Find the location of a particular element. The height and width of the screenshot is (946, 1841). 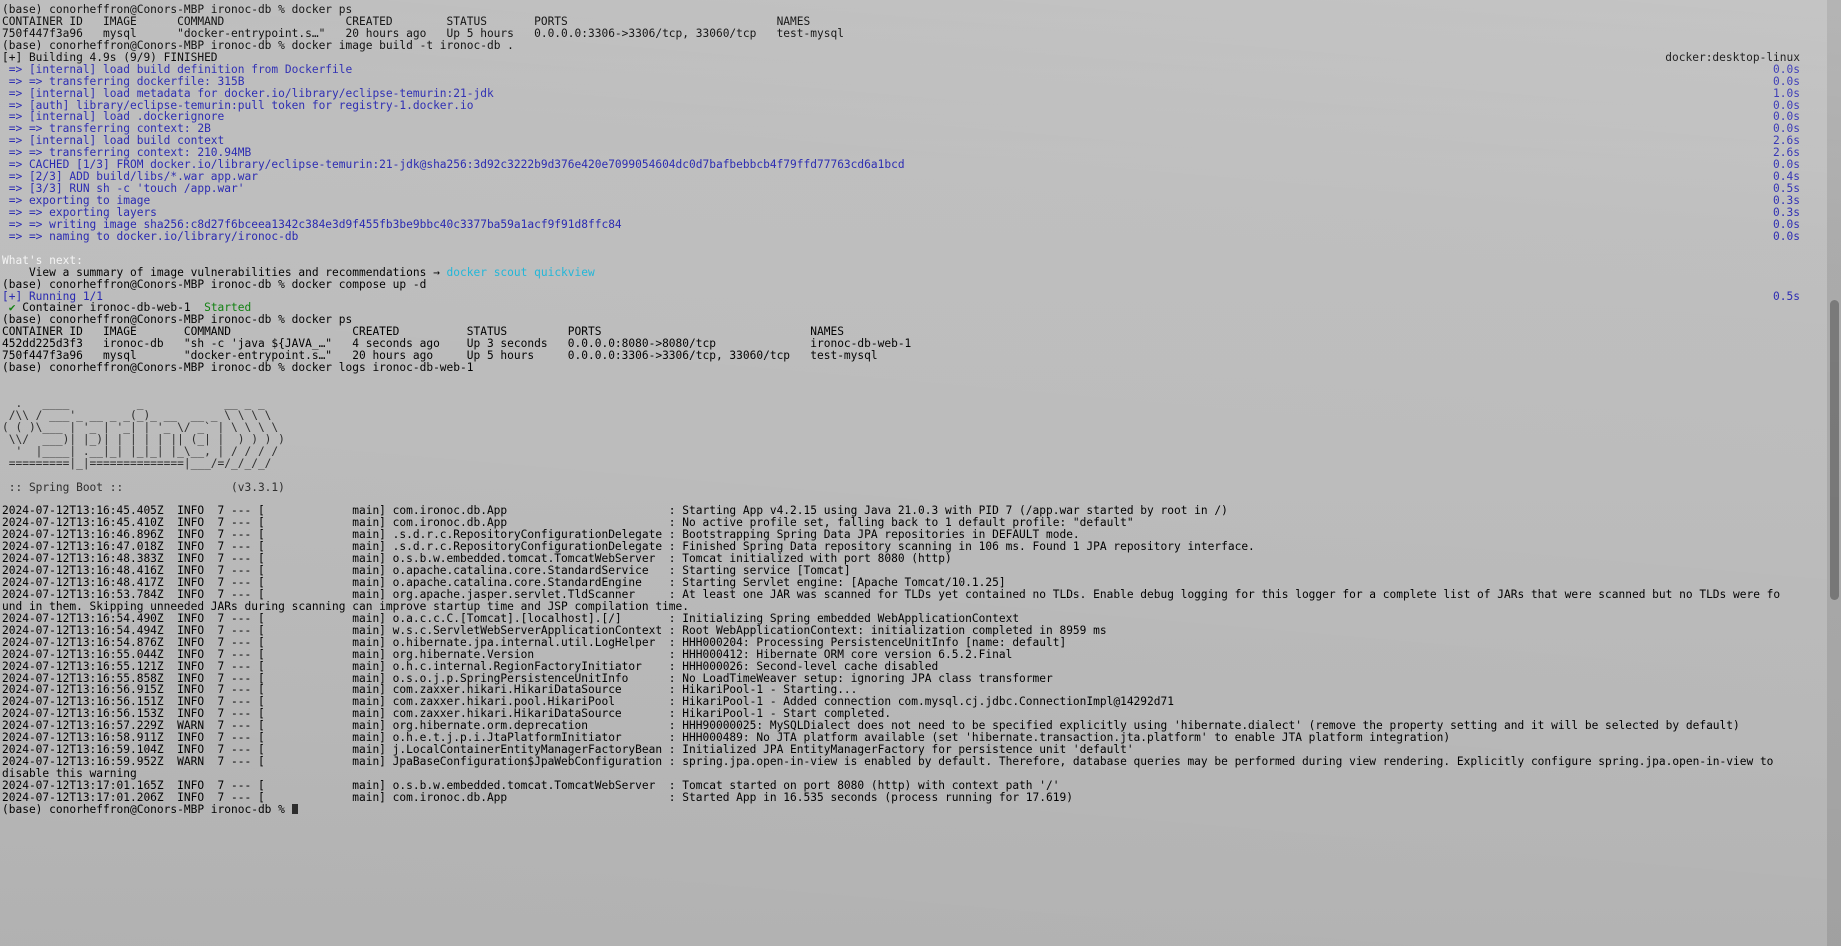

compose-running-duration: 0.5s is located at coordinates (1786, 296).